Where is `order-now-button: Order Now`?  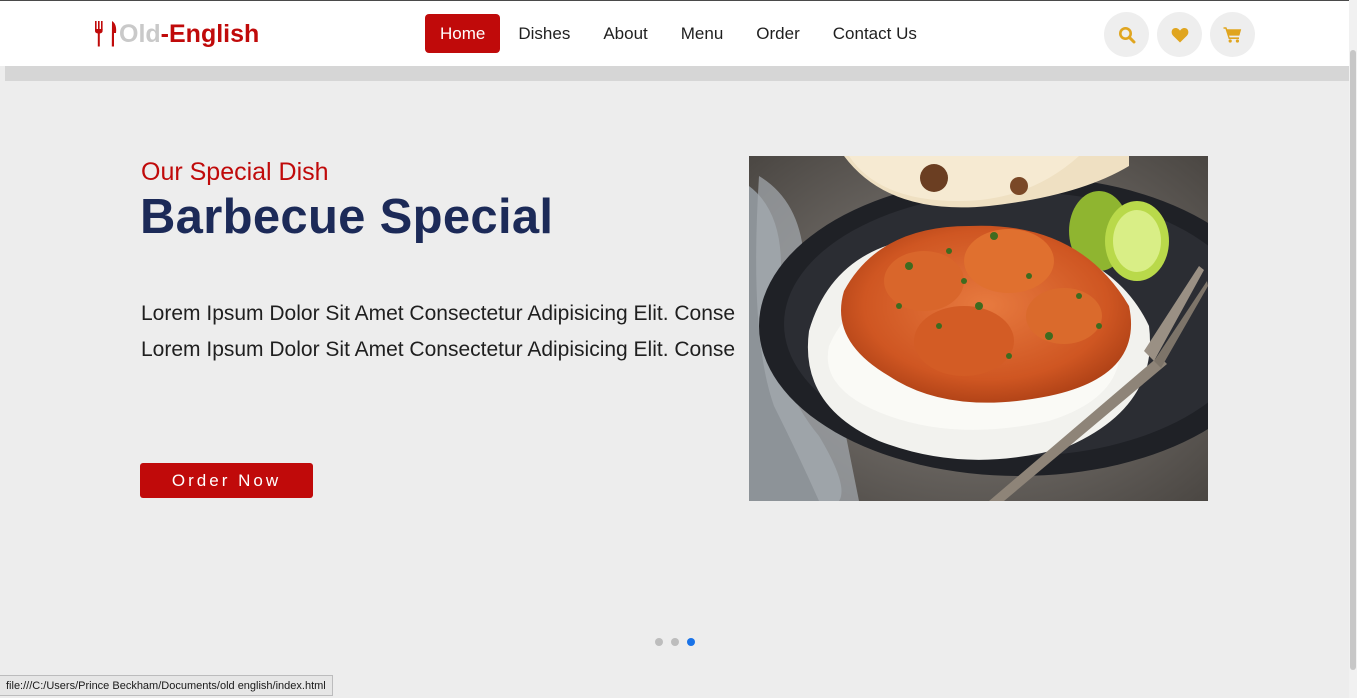 order-now-button: Order Now is located at coordinates (226, 480).